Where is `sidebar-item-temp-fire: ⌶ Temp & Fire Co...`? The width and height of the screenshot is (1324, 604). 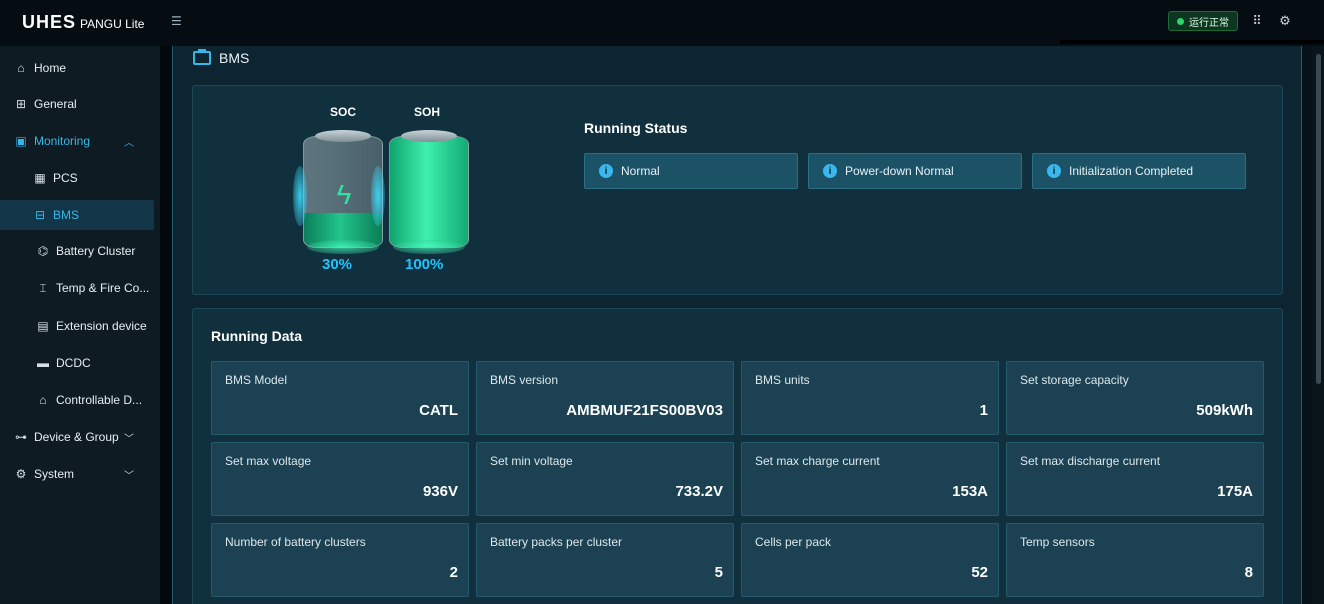
sidebar-item-temp-fire: ⌶ Temp & Fire Co... is located at coordinates (77, 288).